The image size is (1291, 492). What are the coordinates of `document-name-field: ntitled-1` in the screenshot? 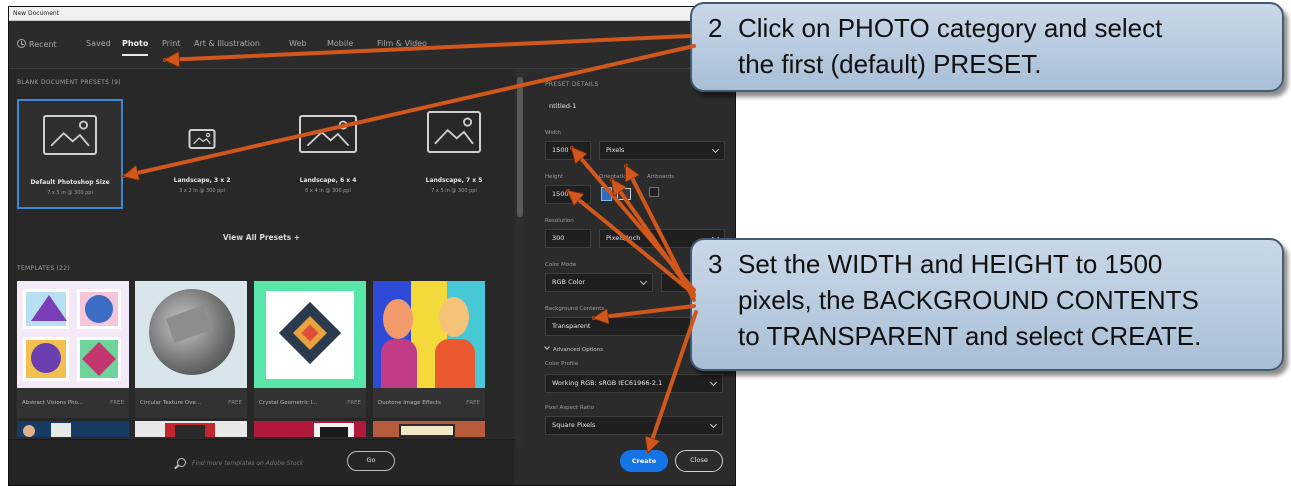 It's located at (634, 106).